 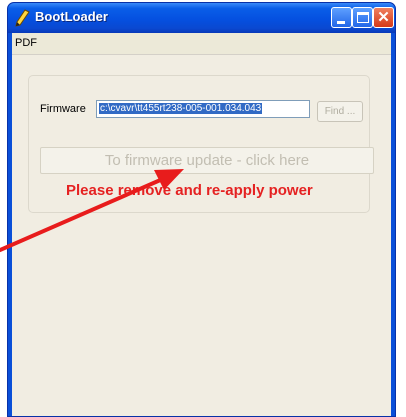 I want to click on power-cycle-message: Please remove and re-apply power, so click(x=189, y=190).